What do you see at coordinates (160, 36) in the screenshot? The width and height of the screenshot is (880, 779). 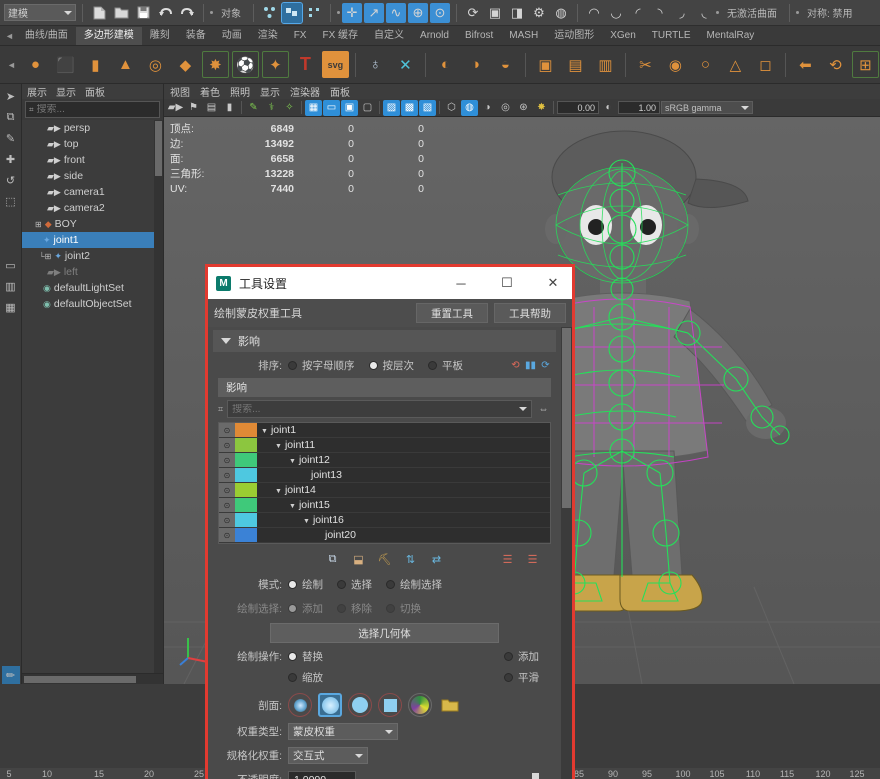 I see `tab-sculpting: 雕刻` at bounding box center [160, 36].